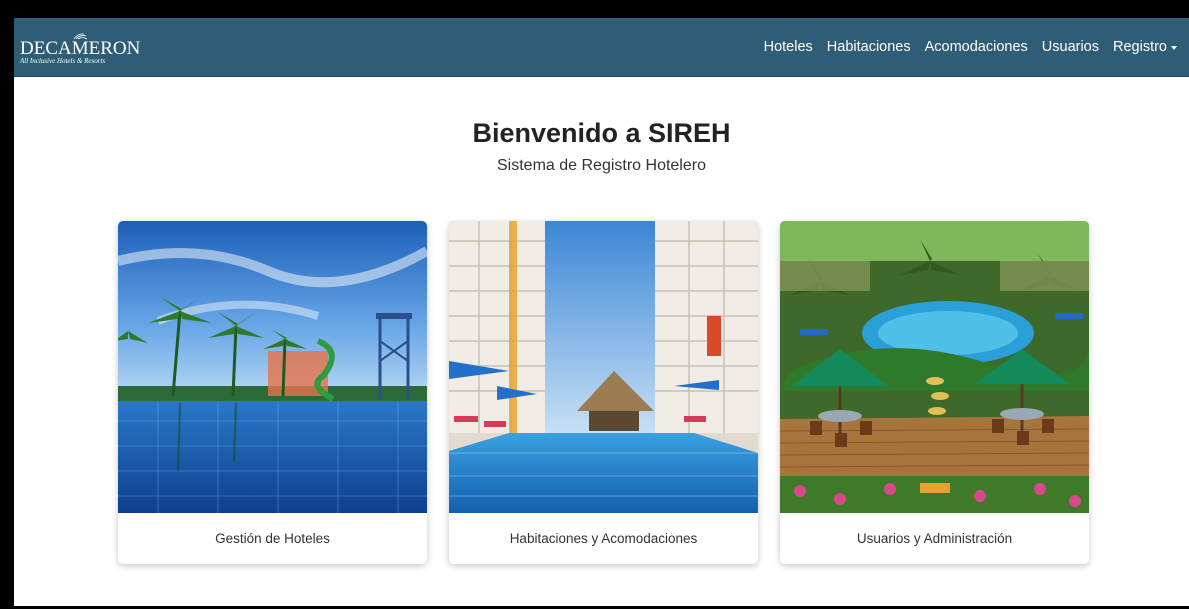 Image resolution: width=1189 pixels, height=609 pixels. What do you see at coordinates (601, 133) in the screenshot?
I see `page-title: Bienvenido a SIREH` at bounding box center [601, 133].